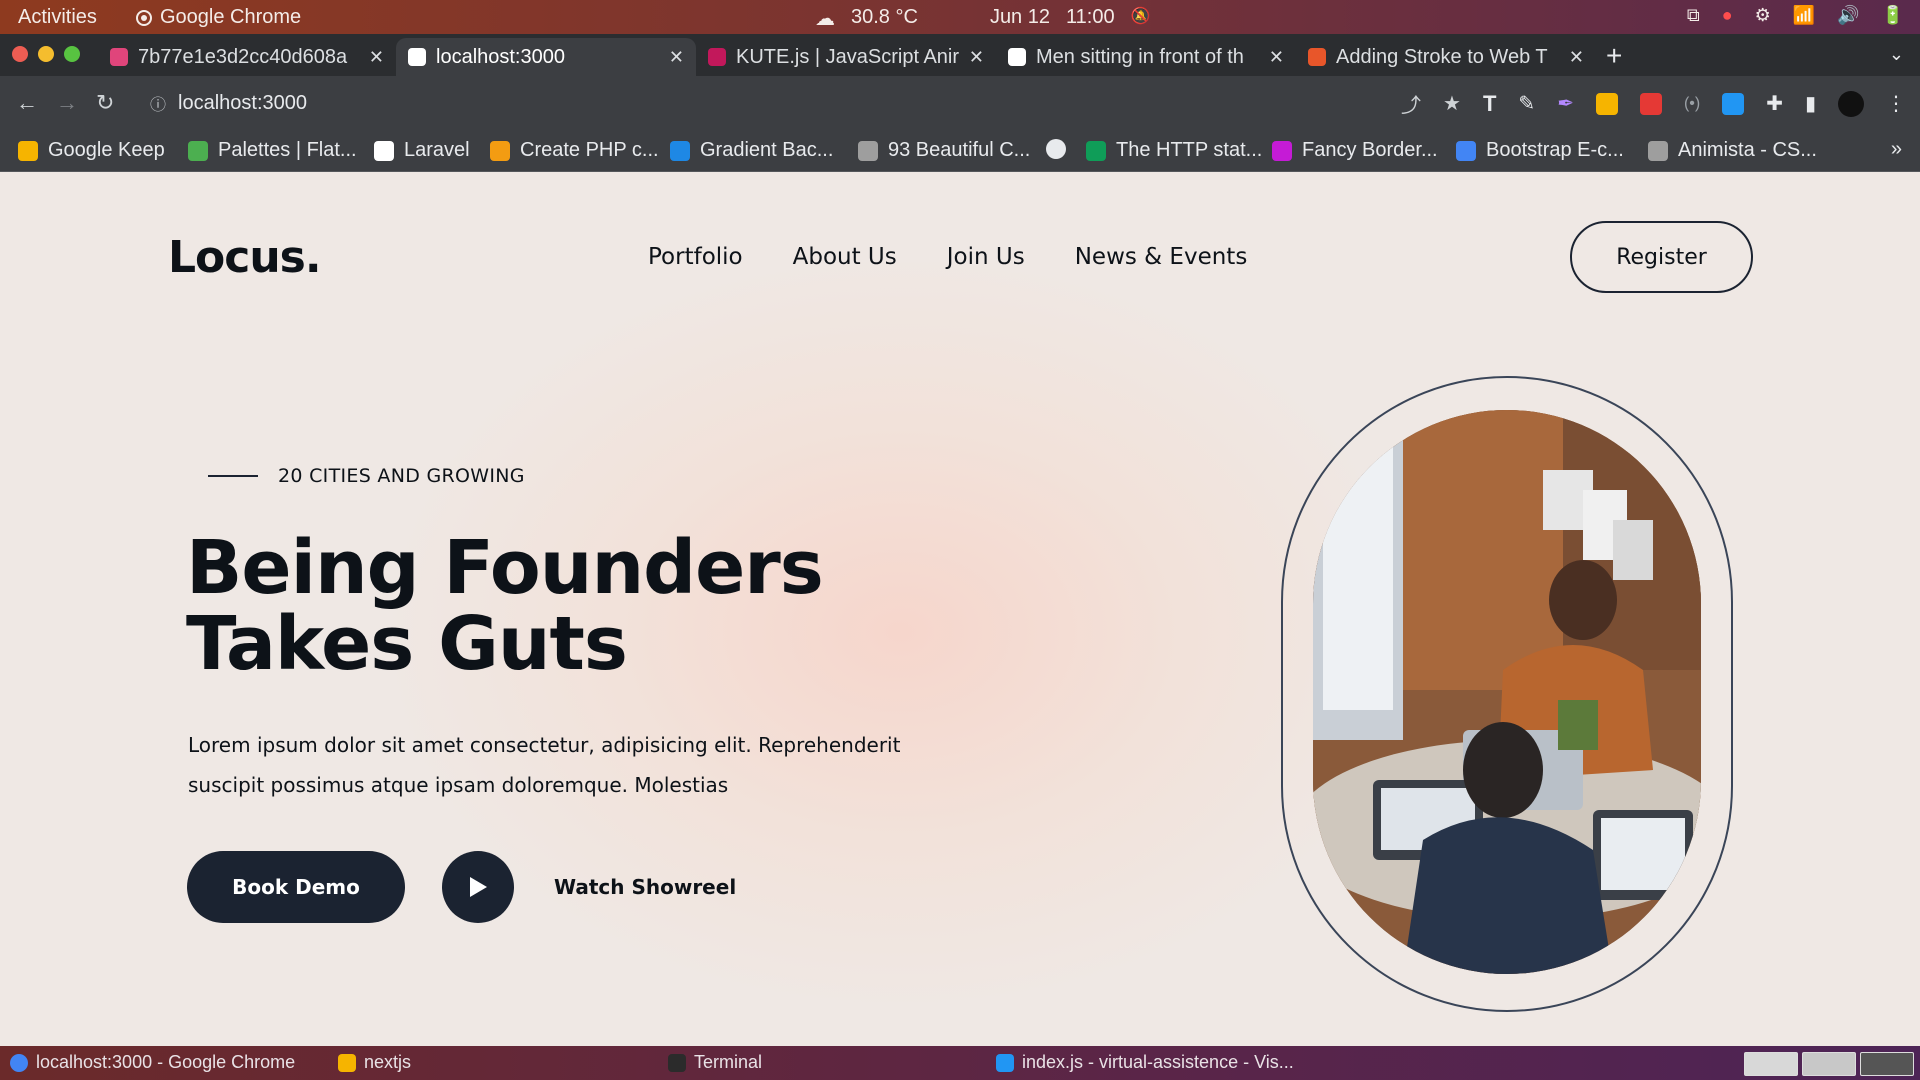  Describe the element at coordinates (1774, 103) in the screenshot. I see `puzzle-extensions-icon: ✚` at that location.